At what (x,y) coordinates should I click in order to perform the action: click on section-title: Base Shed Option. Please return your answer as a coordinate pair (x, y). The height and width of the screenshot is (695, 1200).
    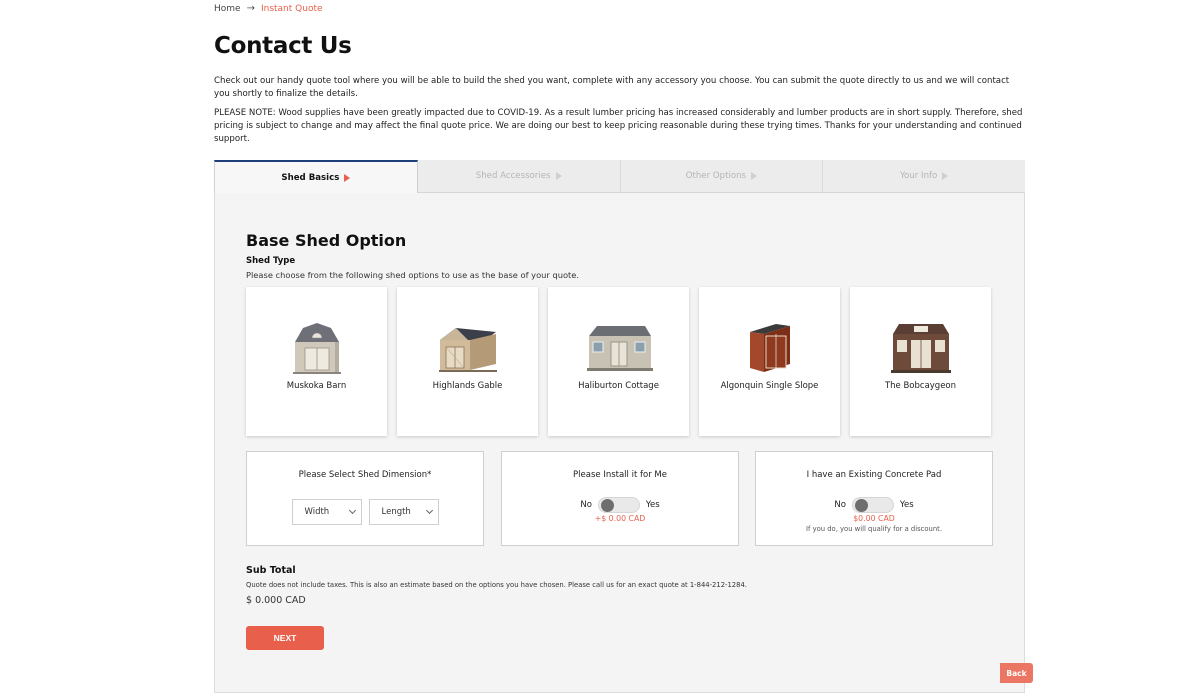
    Looking at the image, I should click on (326, 240).